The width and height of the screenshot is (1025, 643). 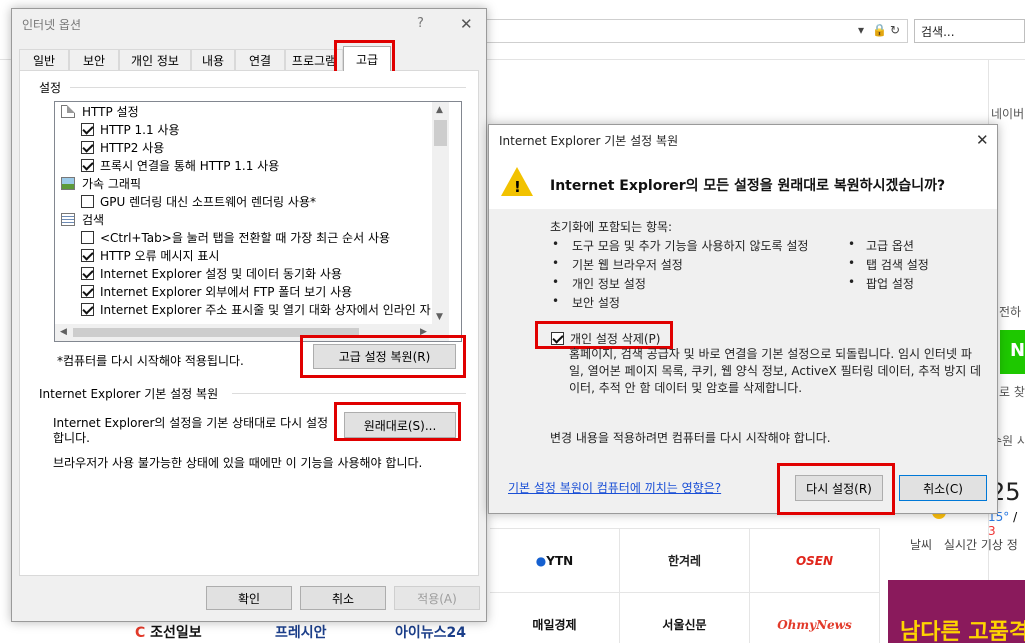 What do you see at coordinates (604, 335) in the screenshot?
I see `highlight-delete-personal` at bounding box center [604, 335].